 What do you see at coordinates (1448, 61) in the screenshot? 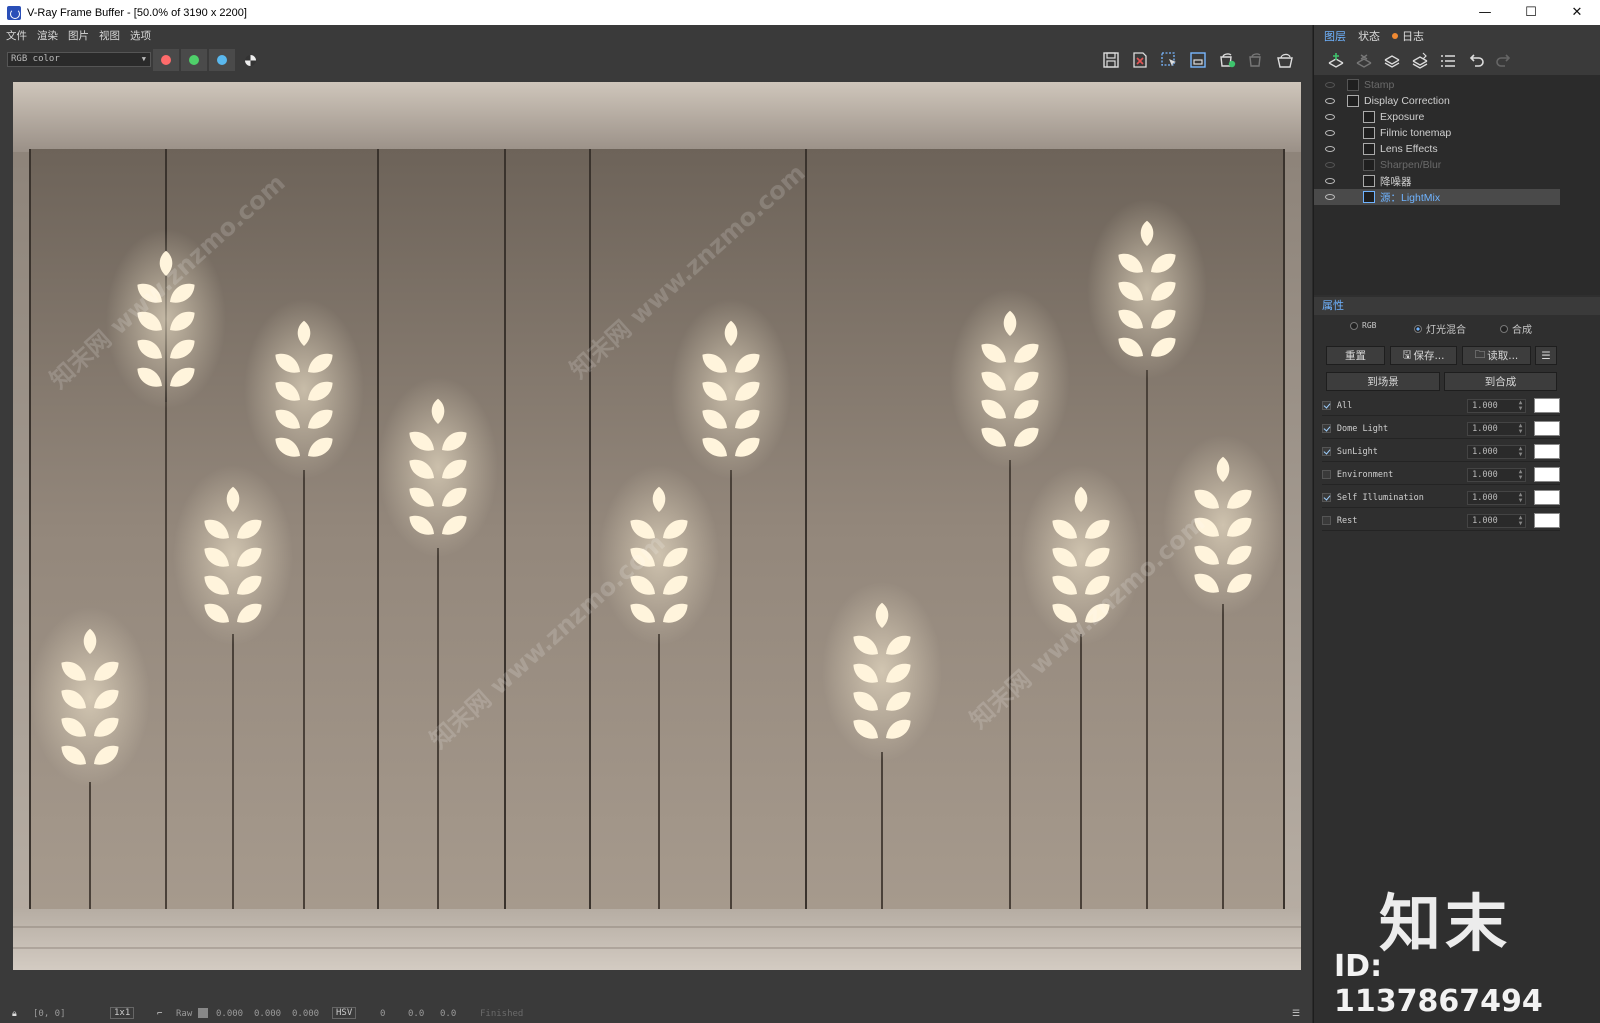
I see `layer-list-icon` at bounding box center [1448, 61].